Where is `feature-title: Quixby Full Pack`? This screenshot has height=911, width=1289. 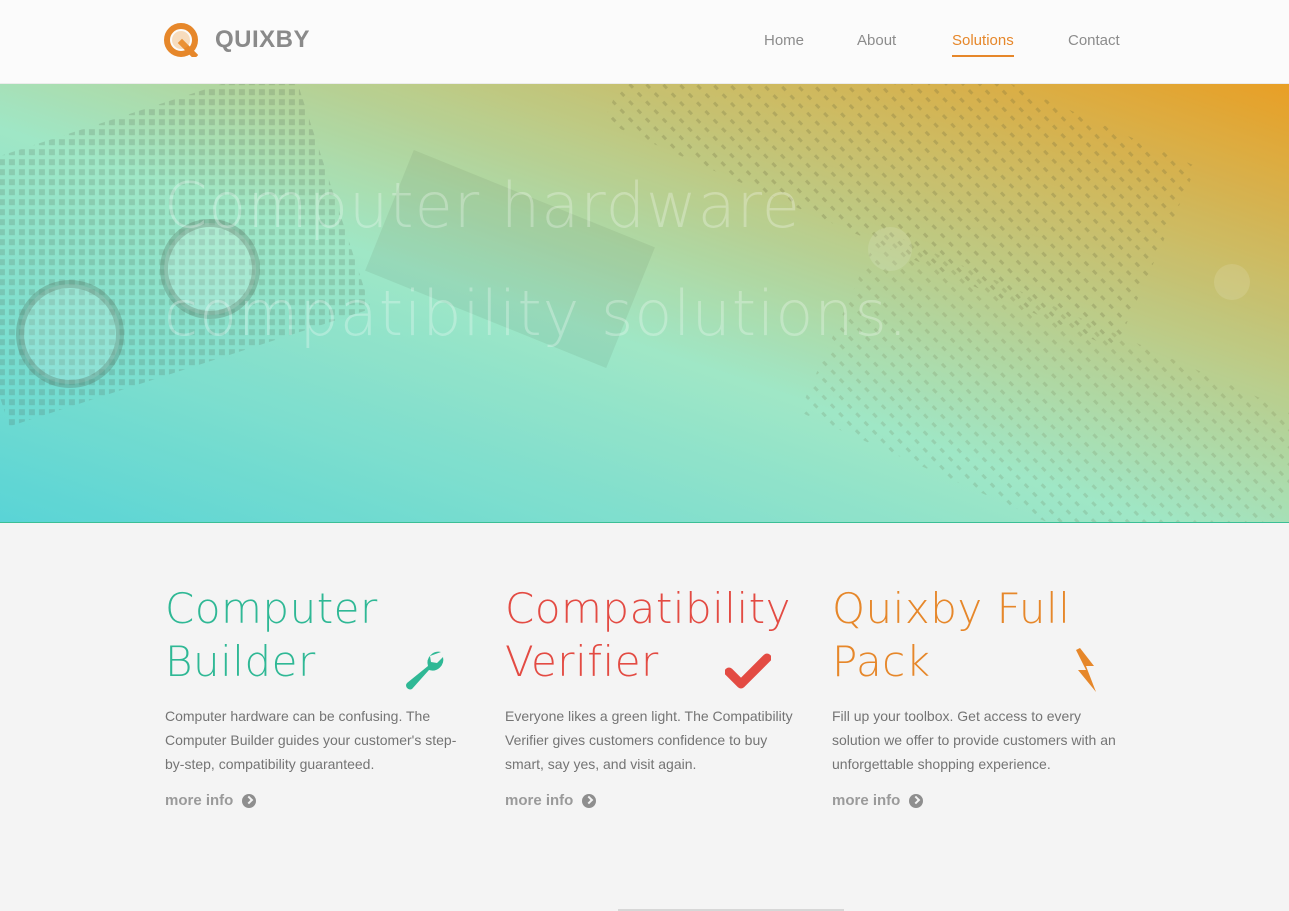 feature-title: Quixby Full Pack is located at coordinates (951, 635).